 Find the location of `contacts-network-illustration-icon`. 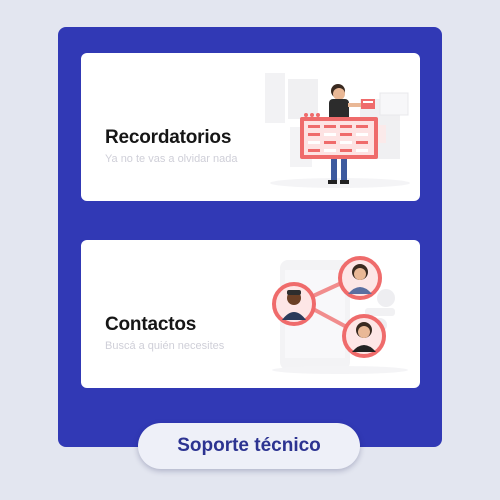

contacts-network-illustration-icon is located at coordinates (340, 315).